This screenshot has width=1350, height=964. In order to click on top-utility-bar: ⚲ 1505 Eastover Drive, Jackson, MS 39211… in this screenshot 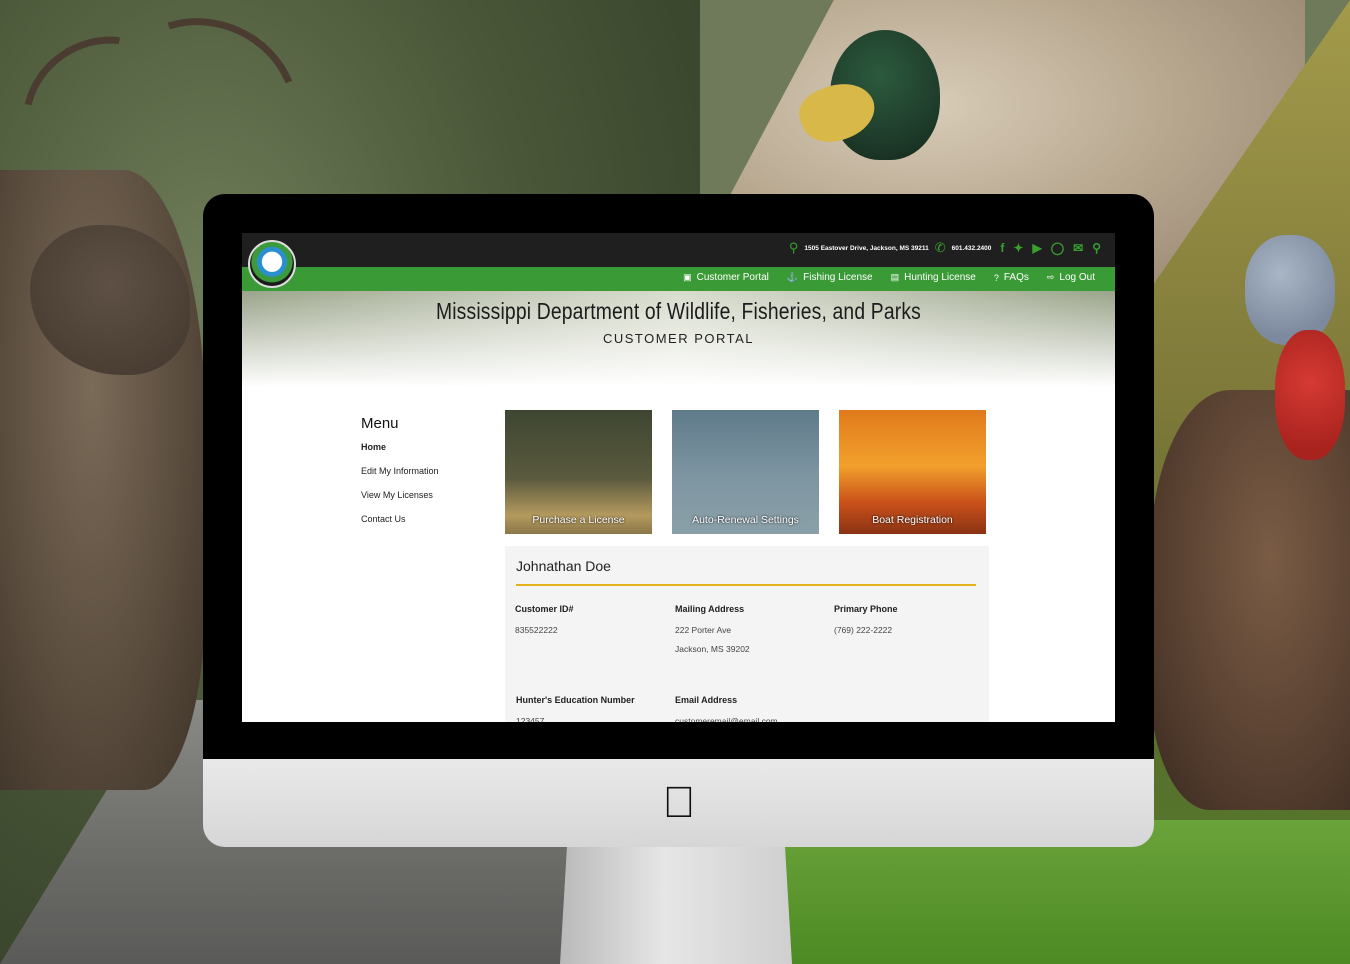, I will do `click(678, 250)`.